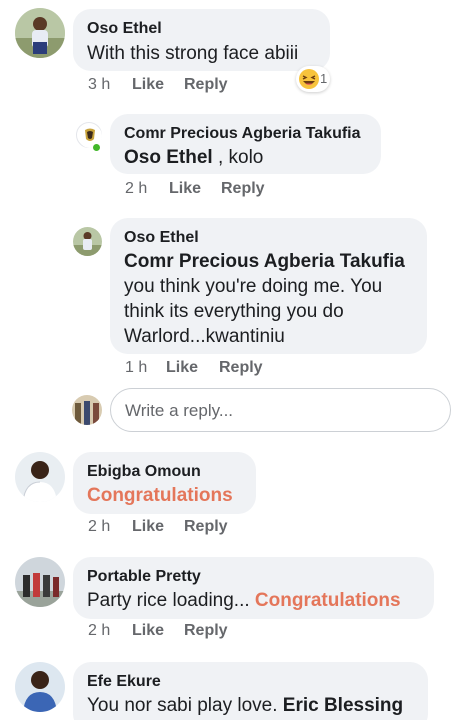  I want to click on comment-author: Efe Ekure, so click(124, 682).